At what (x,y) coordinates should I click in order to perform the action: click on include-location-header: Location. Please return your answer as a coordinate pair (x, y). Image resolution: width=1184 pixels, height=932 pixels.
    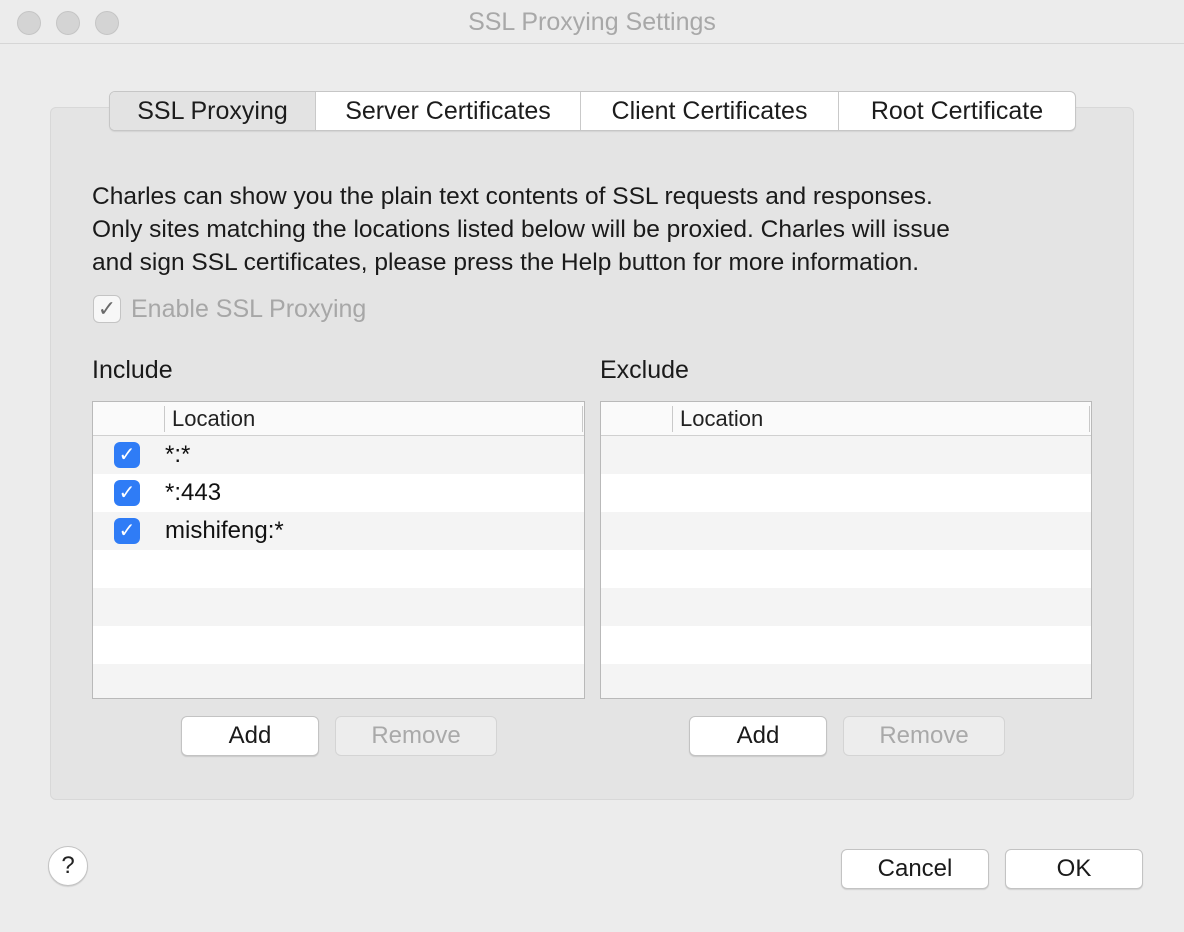
    Looking at the image, I should click on (213, 419).